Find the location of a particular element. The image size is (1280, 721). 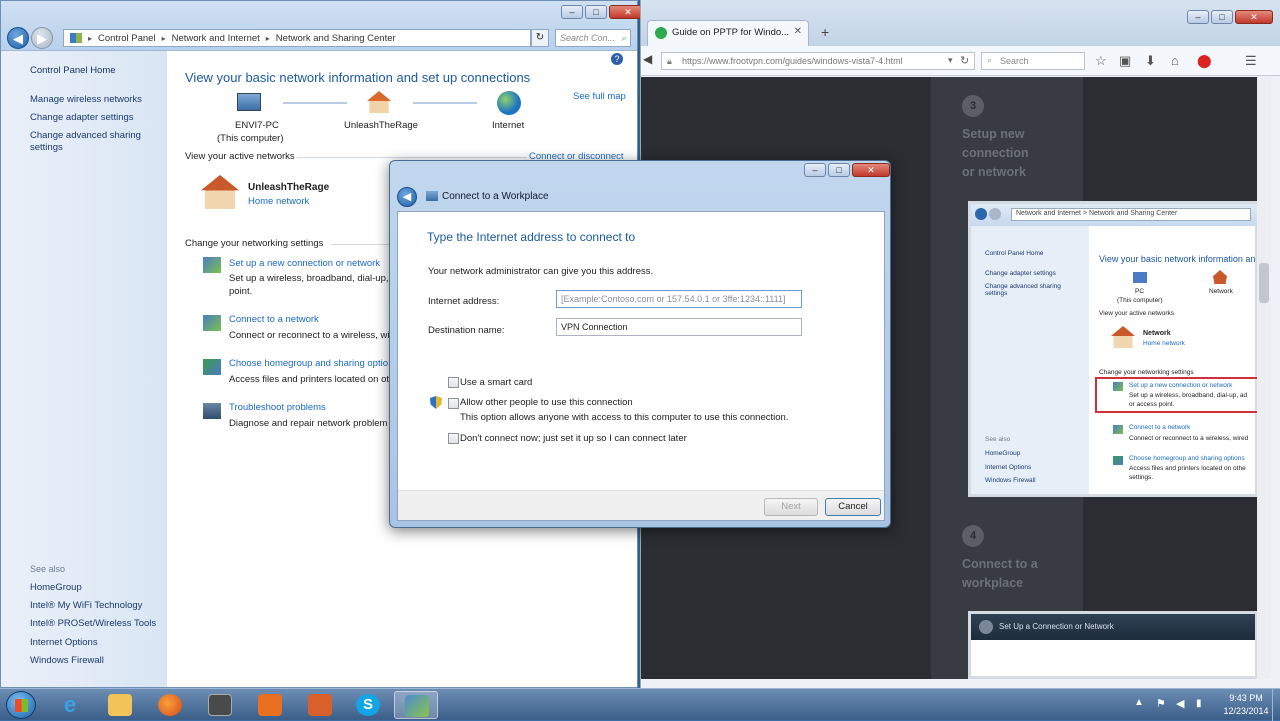

shot-task-link: Set up a new connection or network is located at coordinates (1181, 385).